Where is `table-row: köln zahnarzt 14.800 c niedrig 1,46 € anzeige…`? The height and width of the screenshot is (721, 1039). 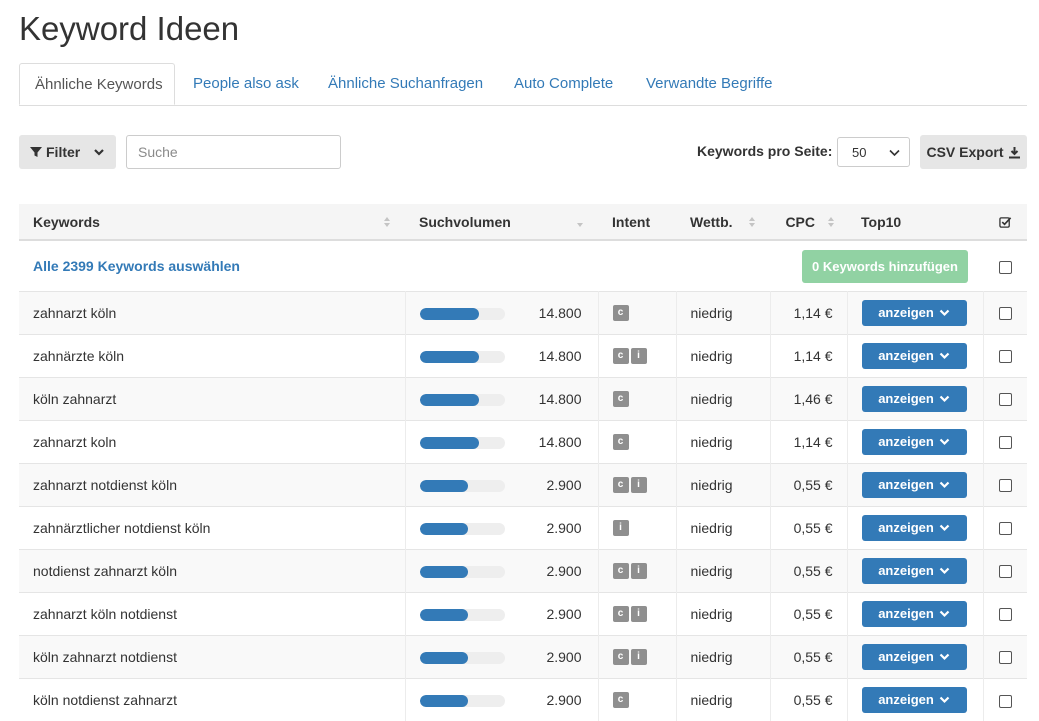 table-row: köln zahnarzt 14.800 c niedrig 1,46 € anzeige… is located at coordinates (523, 398).